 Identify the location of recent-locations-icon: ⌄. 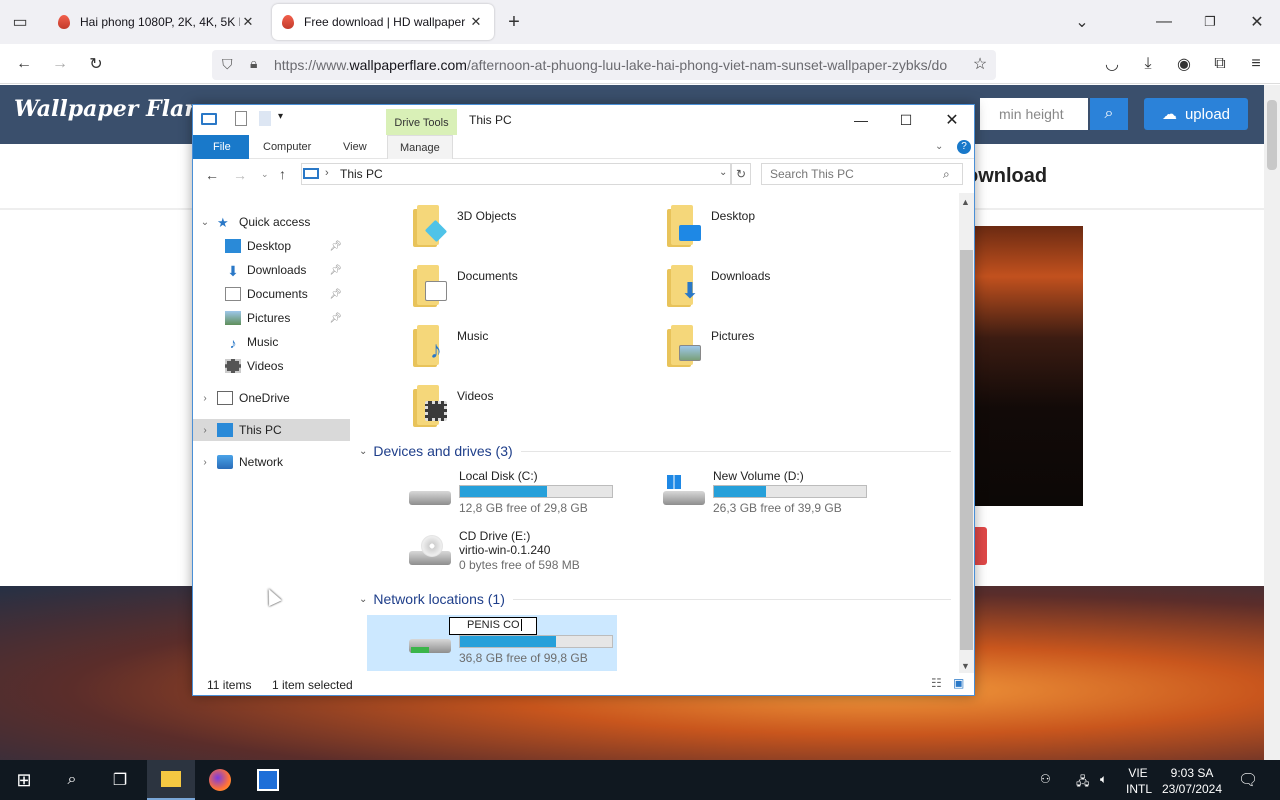
(265, 174).